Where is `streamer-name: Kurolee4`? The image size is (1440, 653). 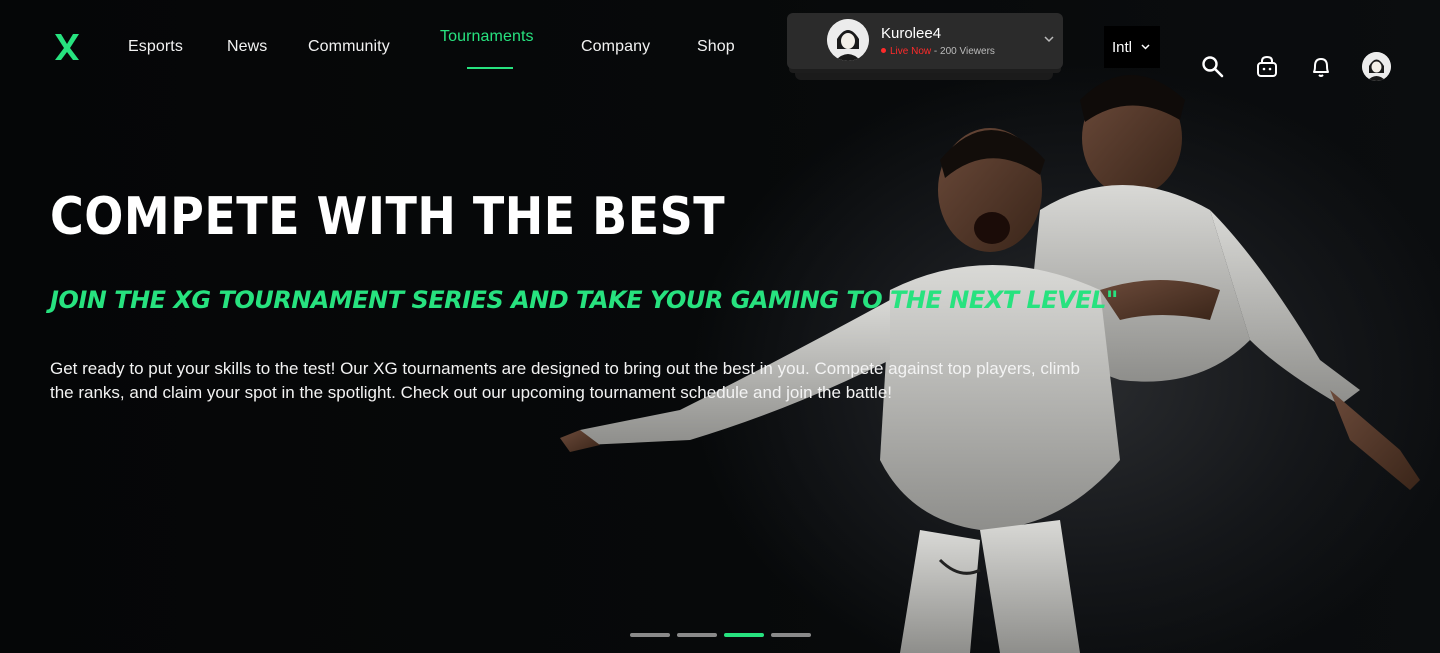
streamer-name: Kurolee4 is located at coordinates (911, 33).